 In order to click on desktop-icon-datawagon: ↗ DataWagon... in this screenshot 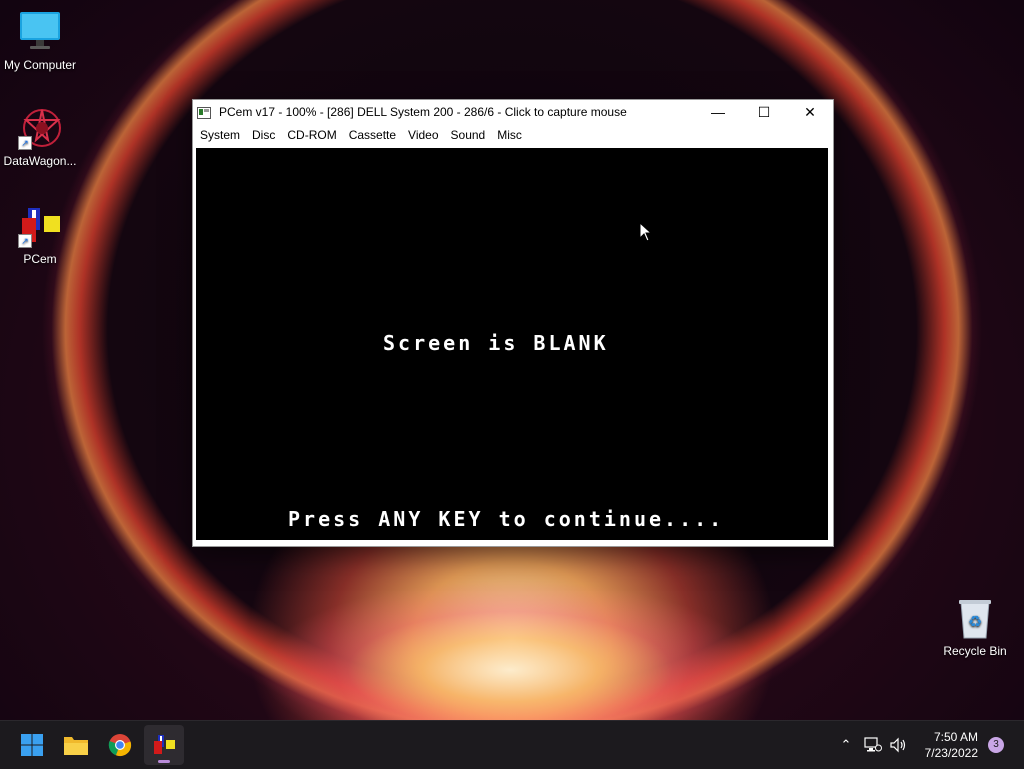, I will do `click(40, 137)`.